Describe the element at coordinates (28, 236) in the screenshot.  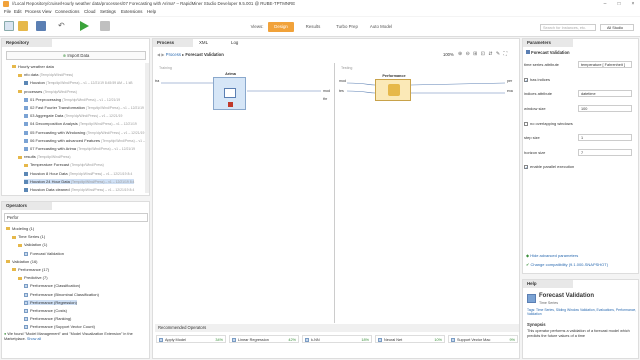
I see `operator-tree-item: Time Series (1)` at that location.